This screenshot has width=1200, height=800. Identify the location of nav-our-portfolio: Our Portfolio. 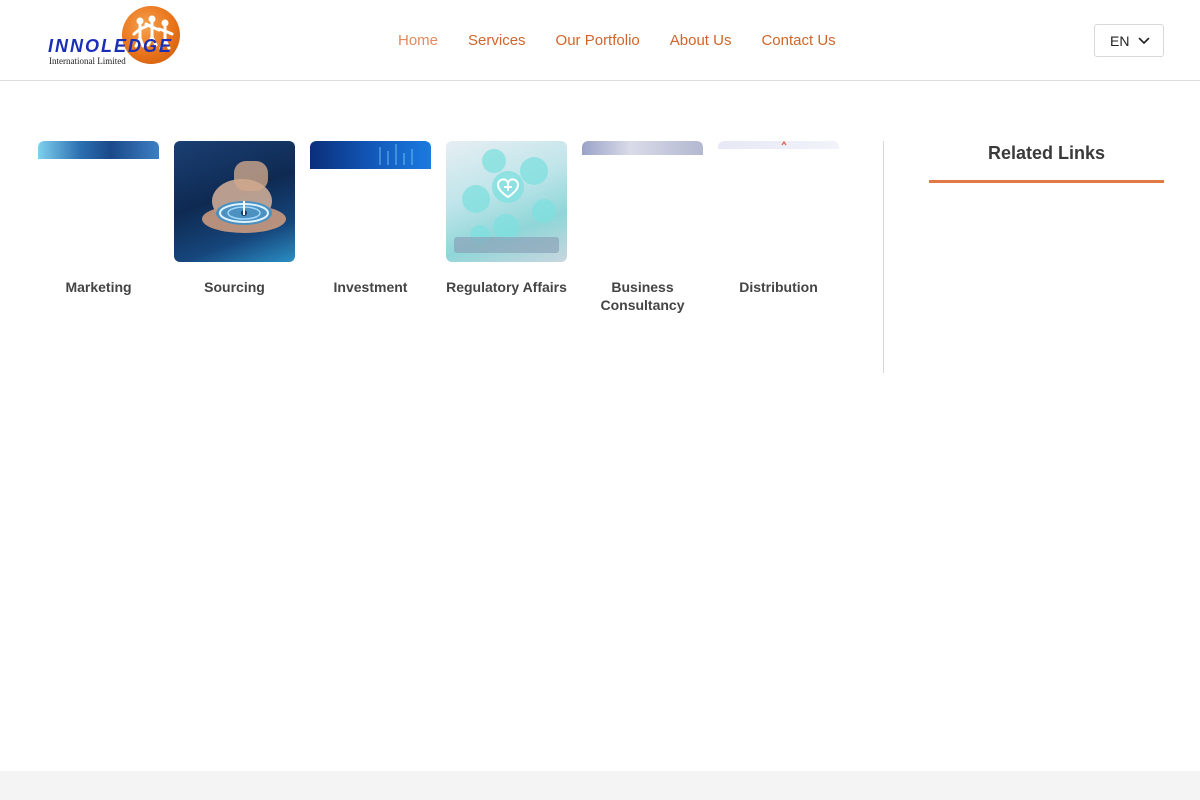
(598, 41).